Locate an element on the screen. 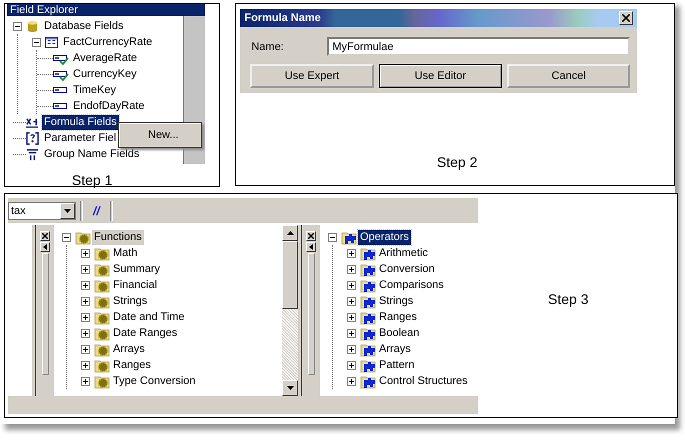 The width and height of the screenshot is (685, 448). scroll-thumb is located at coordinates (290, 275).